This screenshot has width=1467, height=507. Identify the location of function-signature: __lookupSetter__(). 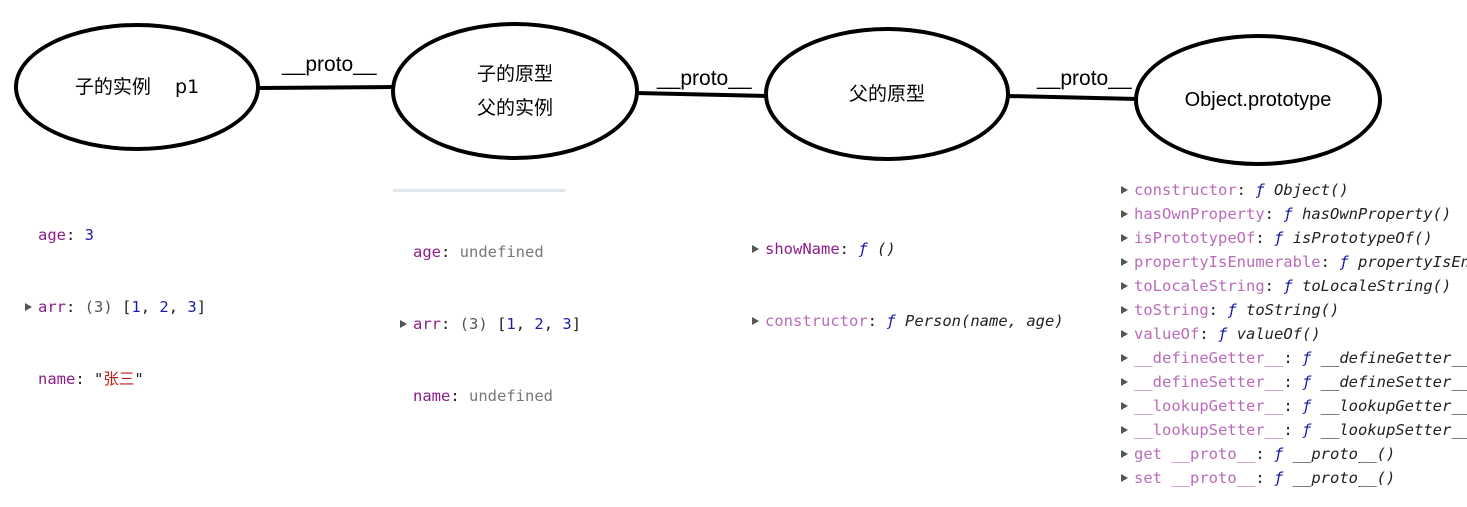
(1393, 430).